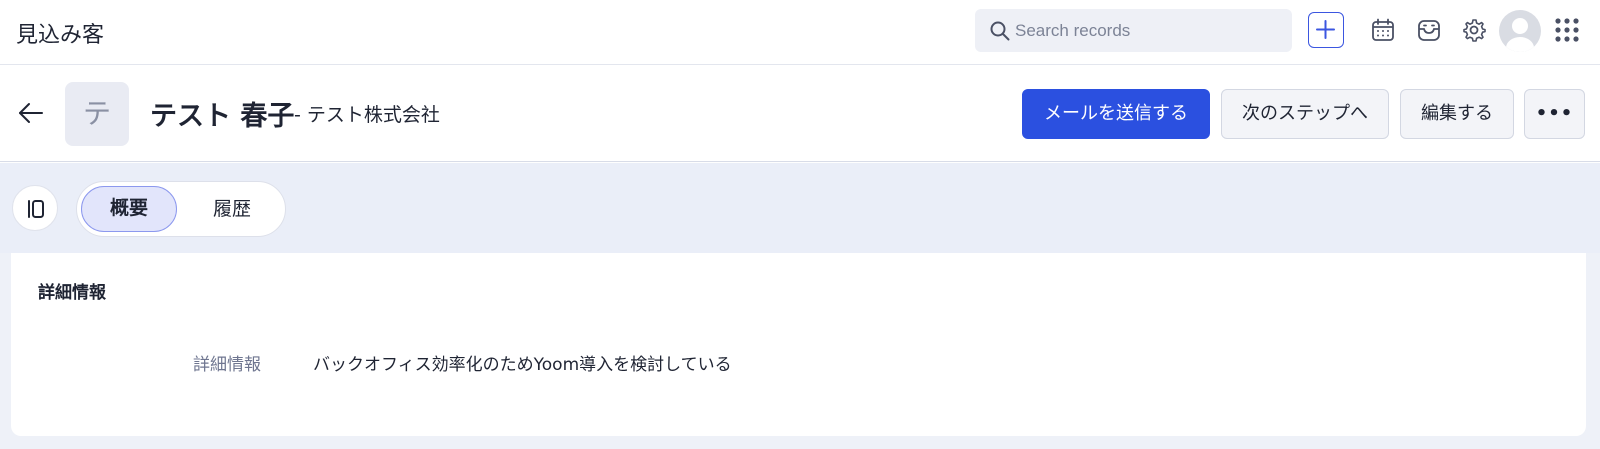 Image resolution: width=1600 pixels, height=449 pixels. Describe the element at coordinates (232, 209) in the screenshot. I see `tab-history: 履歴` at that location.